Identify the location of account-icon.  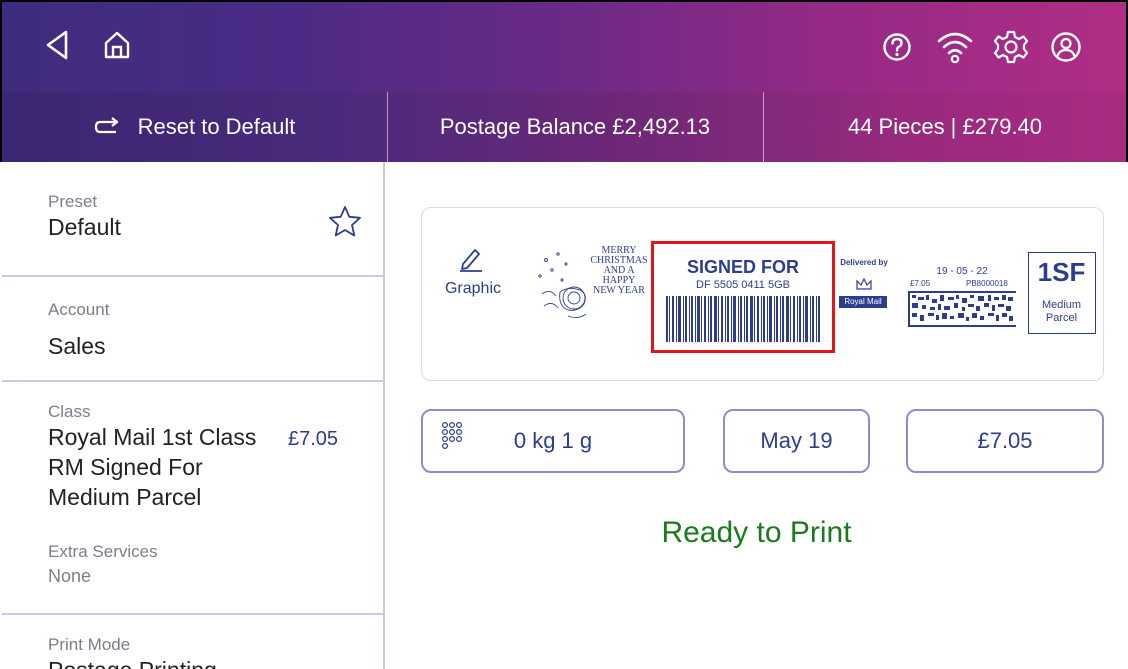
(1066, 47).